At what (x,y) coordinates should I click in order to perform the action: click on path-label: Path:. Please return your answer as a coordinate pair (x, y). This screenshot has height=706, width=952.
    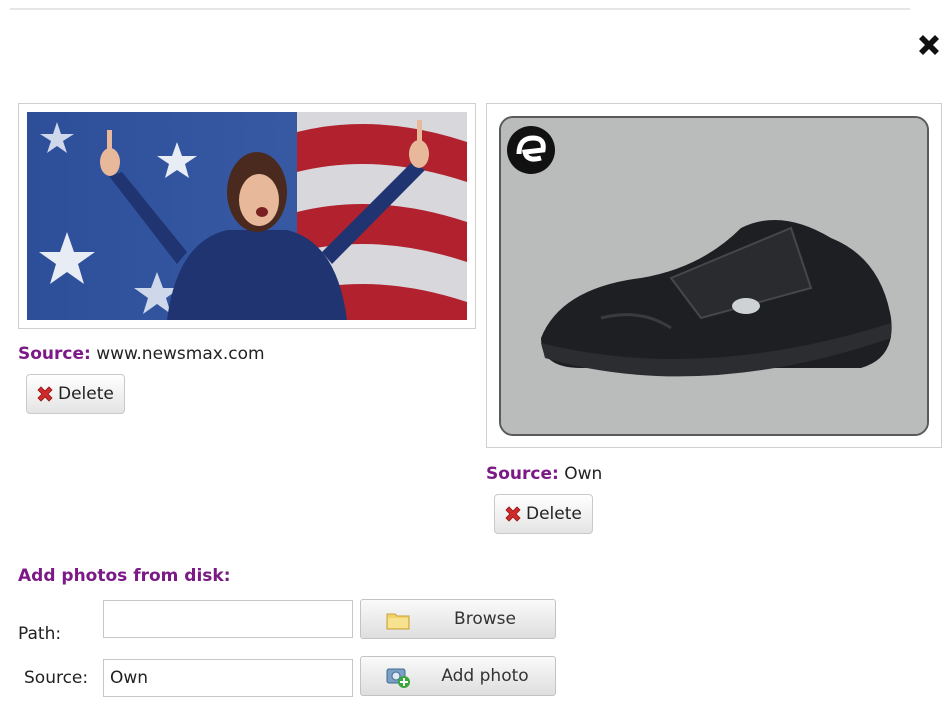
    Looking at the image, I should click on (40, 634).